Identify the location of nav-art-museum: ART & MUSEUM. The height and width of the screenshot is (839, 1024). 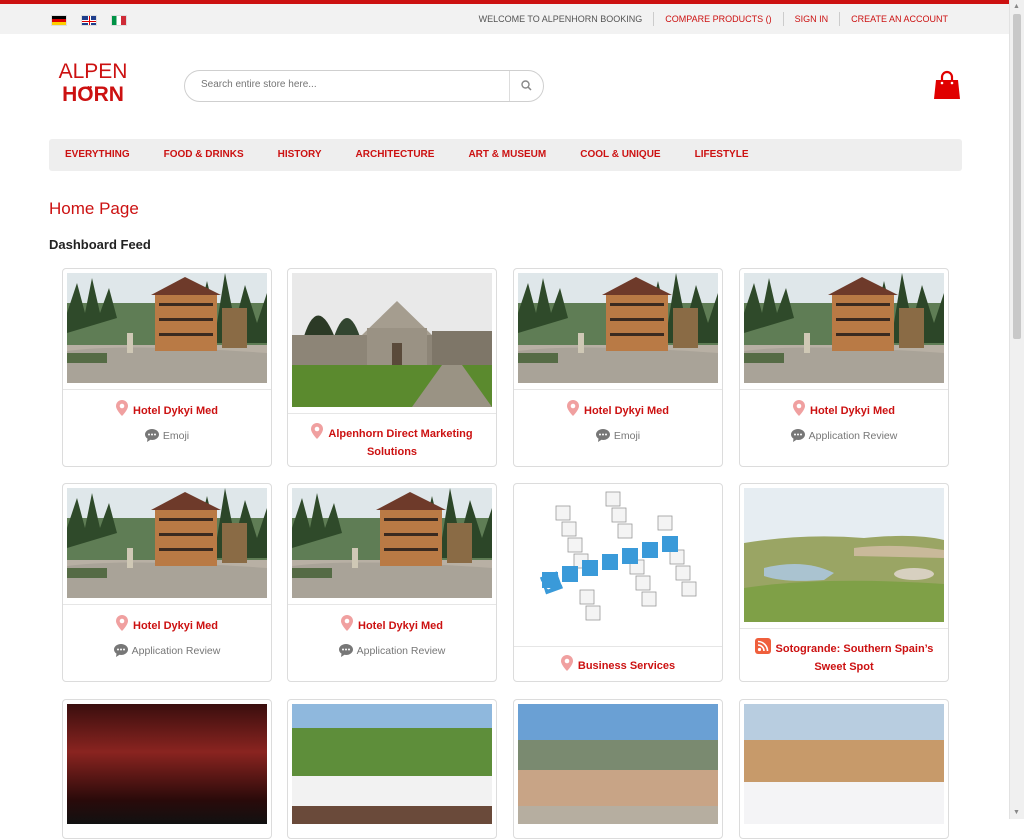
(507, 155).